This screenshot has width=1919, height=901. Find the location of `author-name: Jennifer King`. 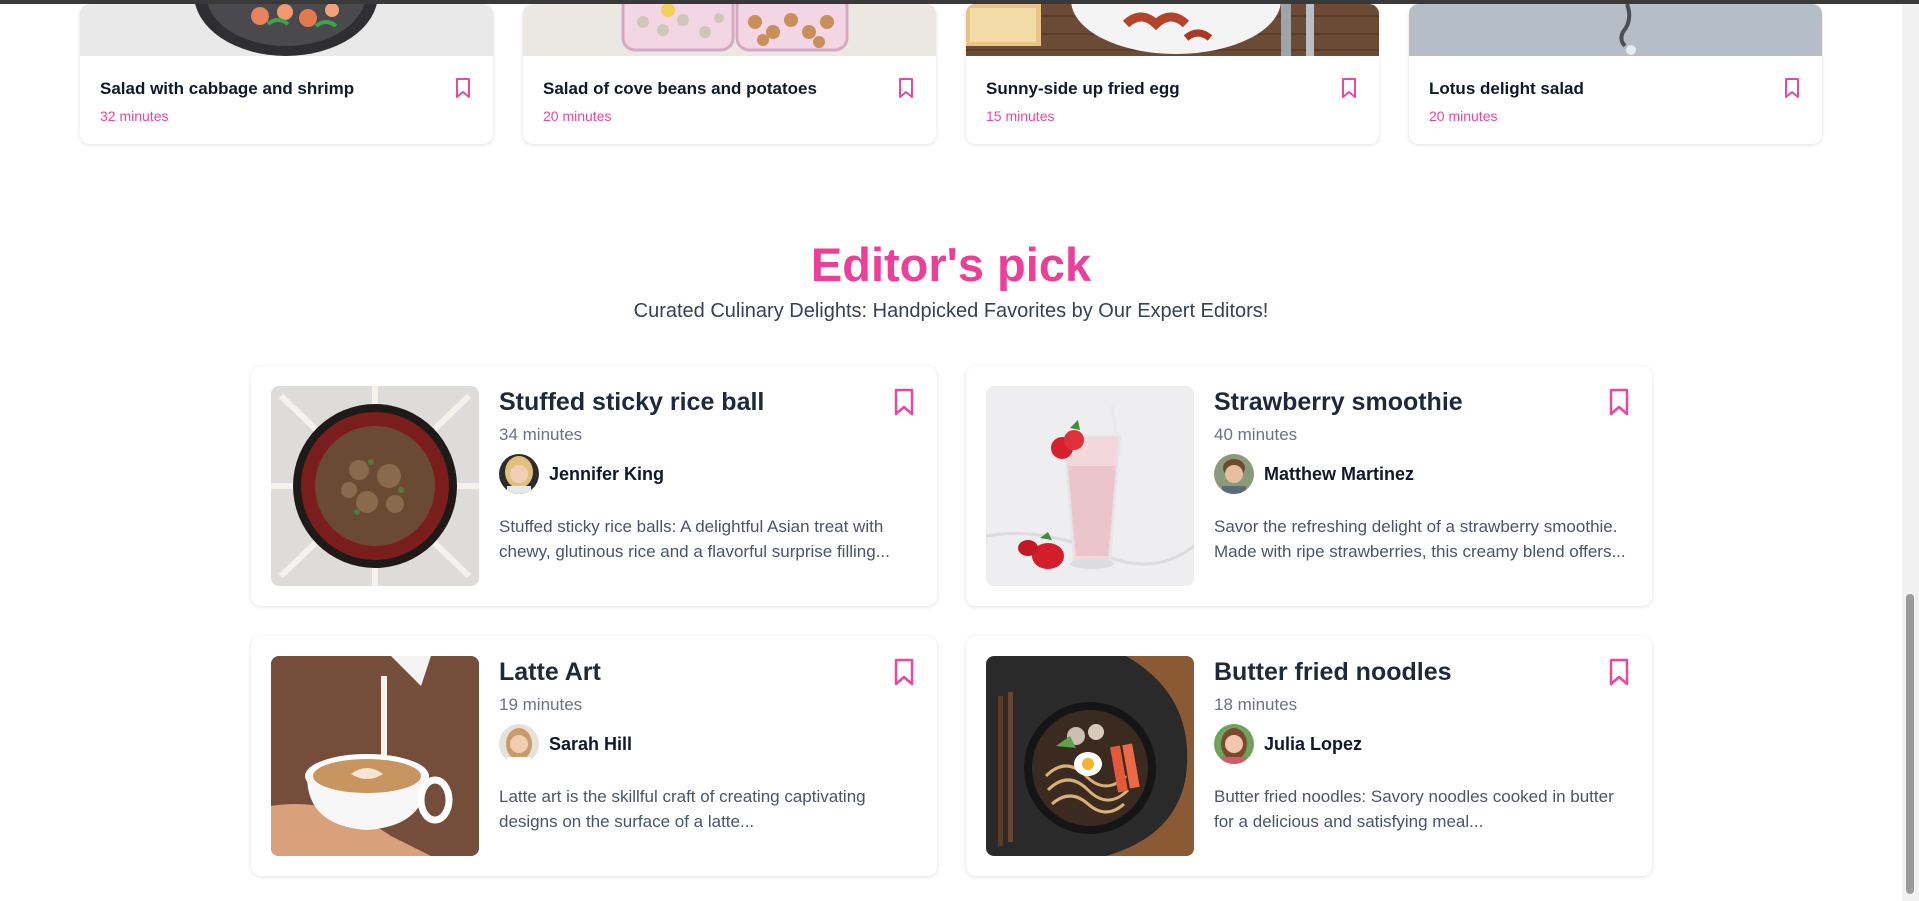

author-name: Jennifer King is located at coordinates (607, 473).